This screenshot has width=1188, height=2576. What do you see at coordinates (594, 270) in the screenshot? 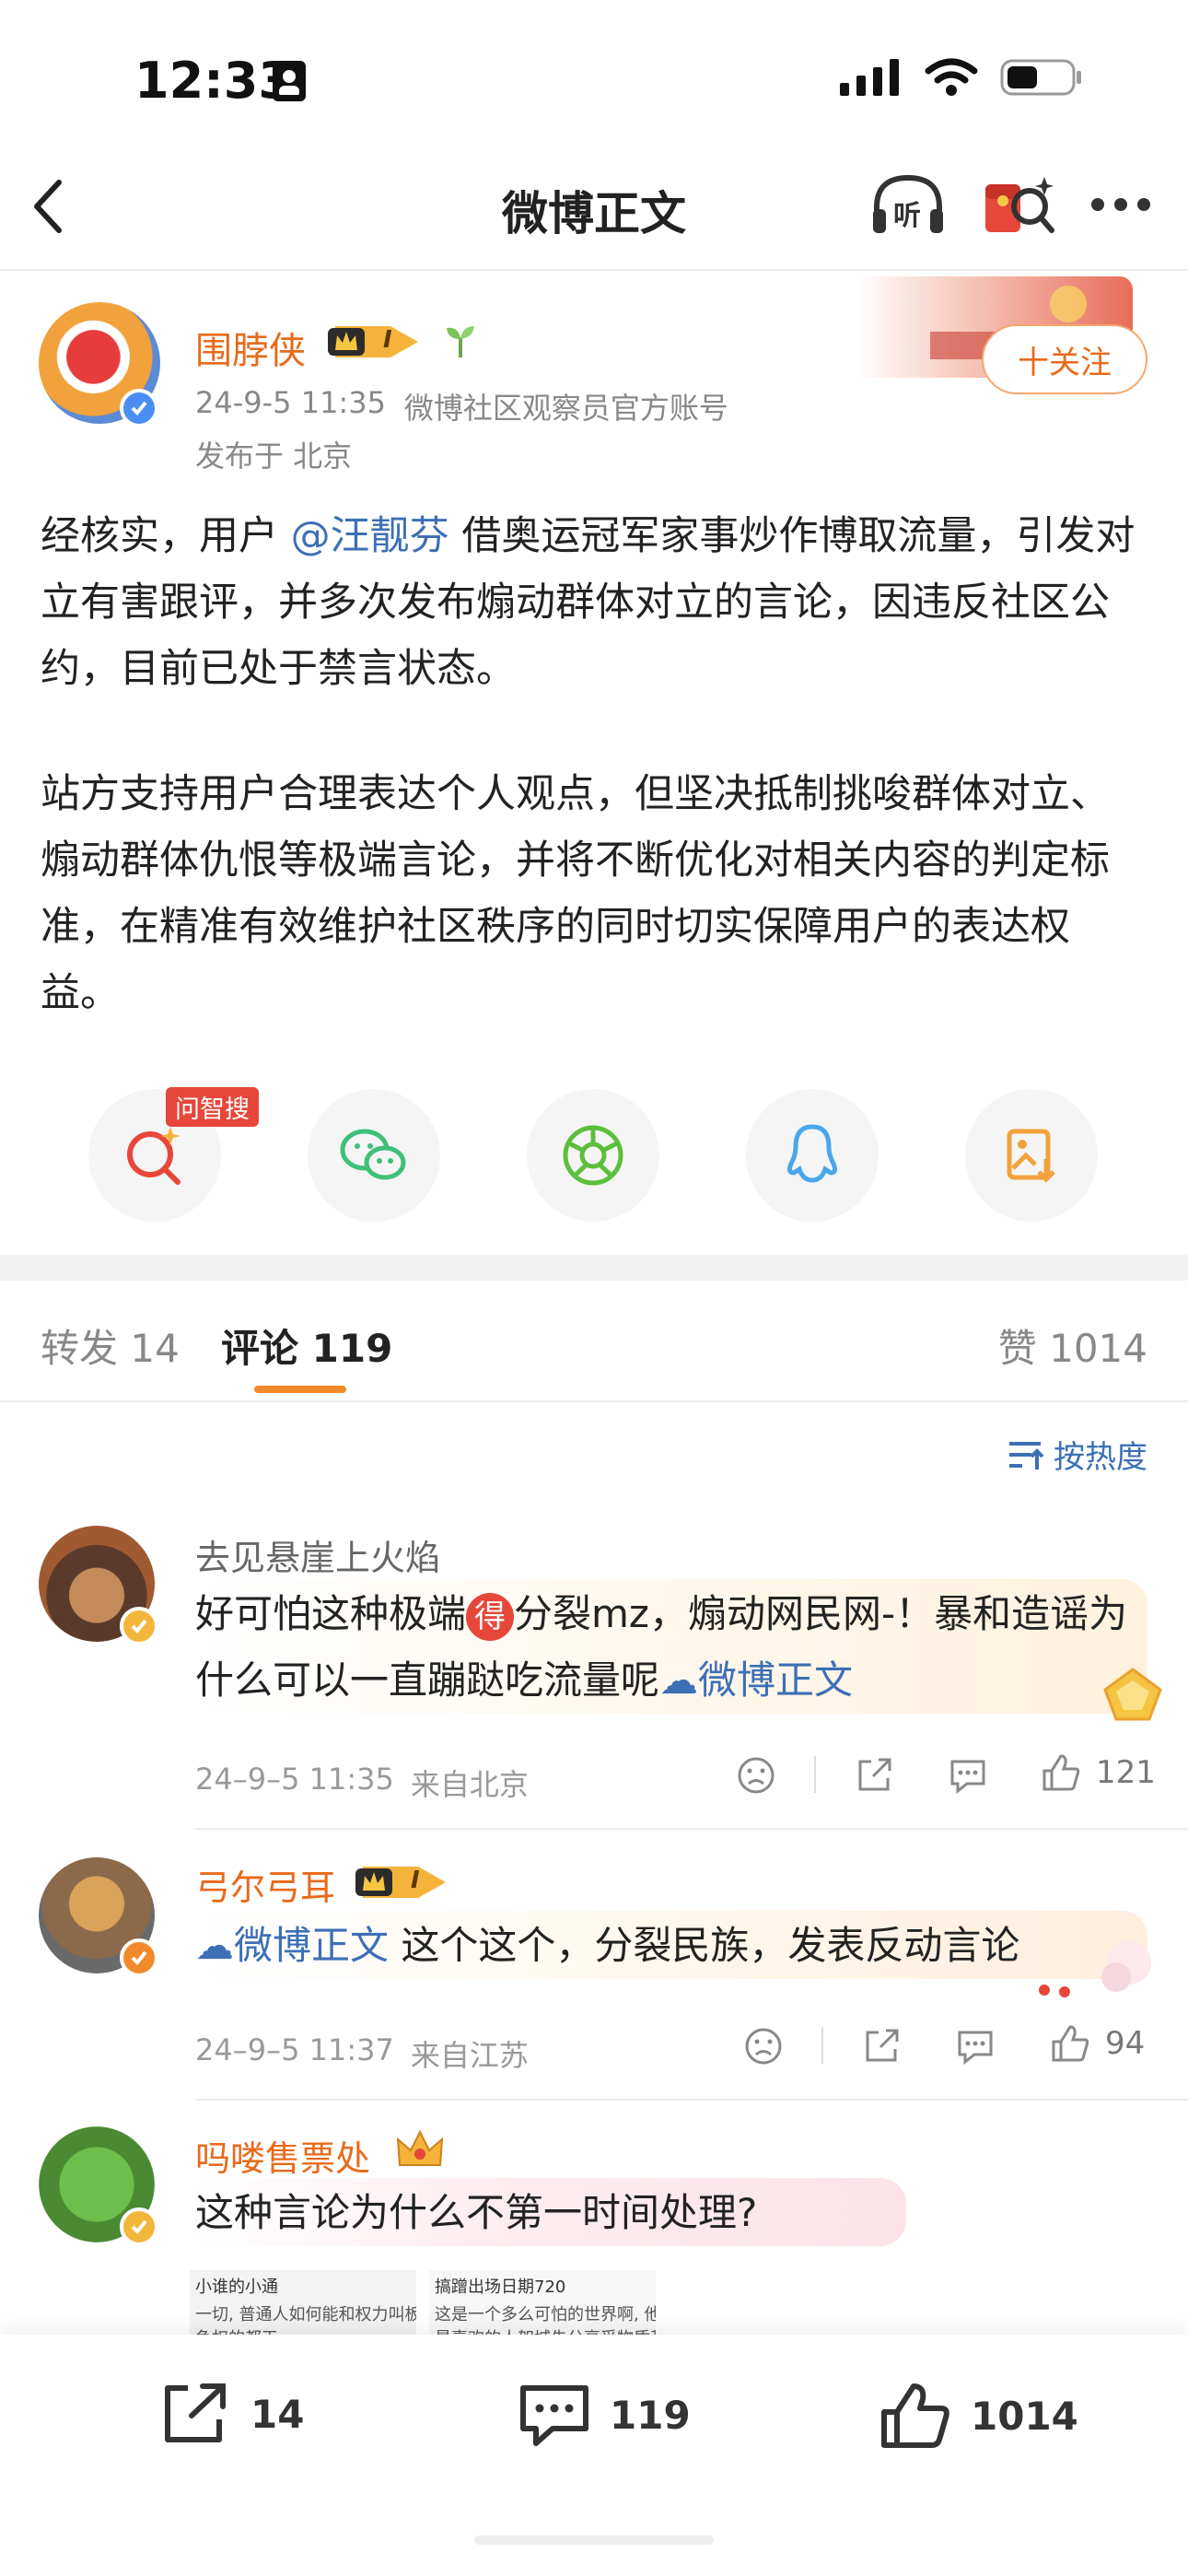
I see `nav-divider` at bounding box center [594, 270].